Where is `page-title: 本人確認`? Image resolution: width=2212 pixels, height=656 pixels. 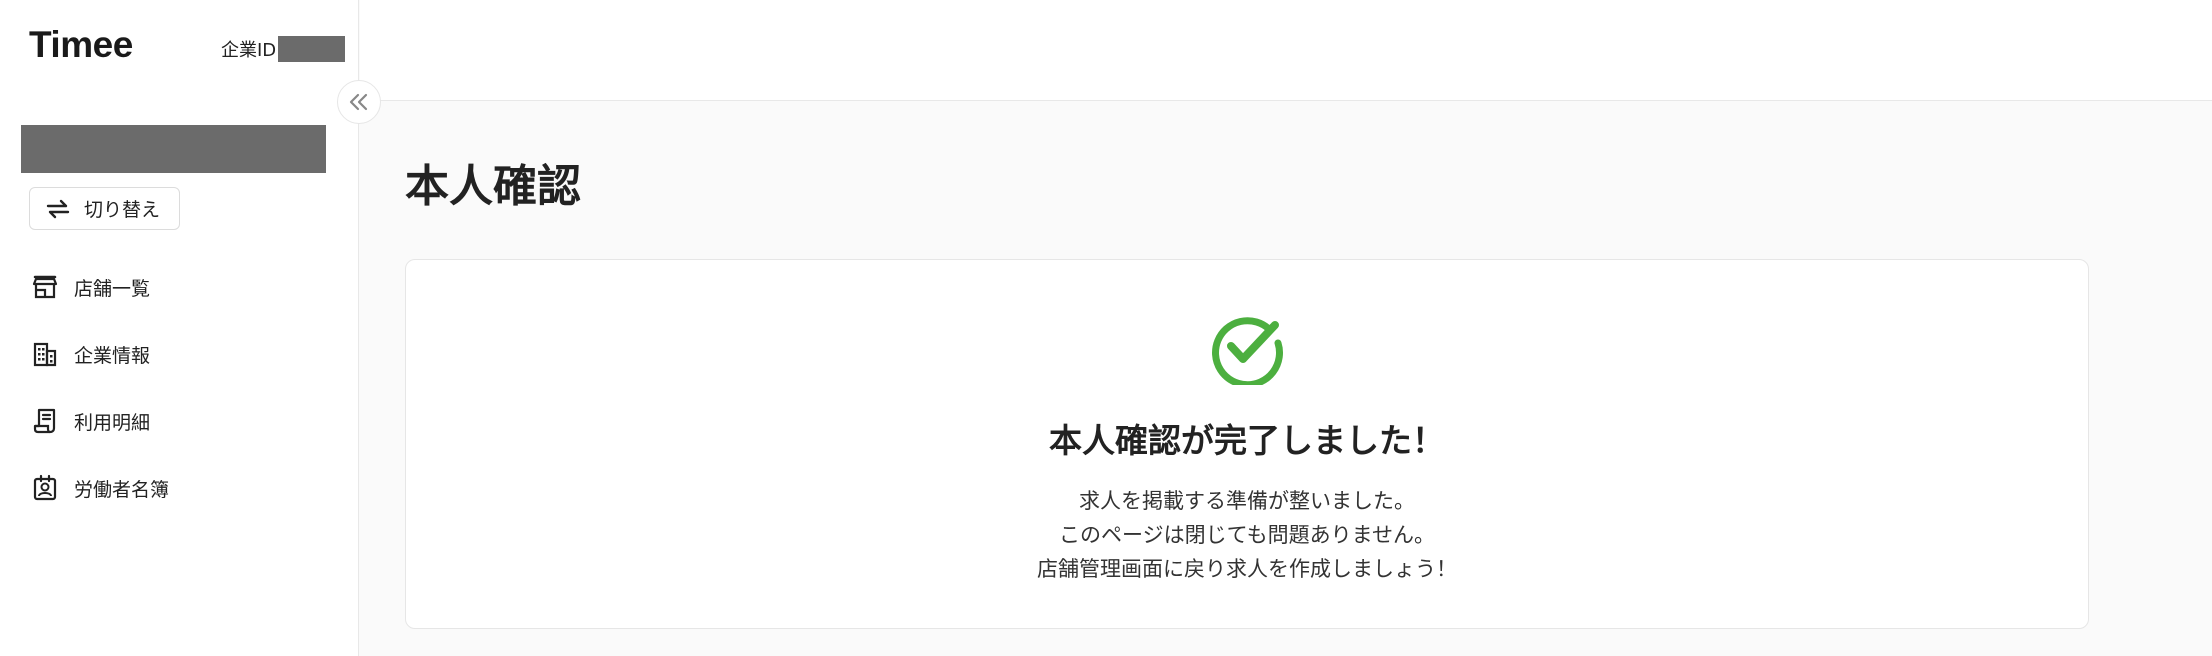
page-title: 本人確認 is located at coordinates (493, 186).